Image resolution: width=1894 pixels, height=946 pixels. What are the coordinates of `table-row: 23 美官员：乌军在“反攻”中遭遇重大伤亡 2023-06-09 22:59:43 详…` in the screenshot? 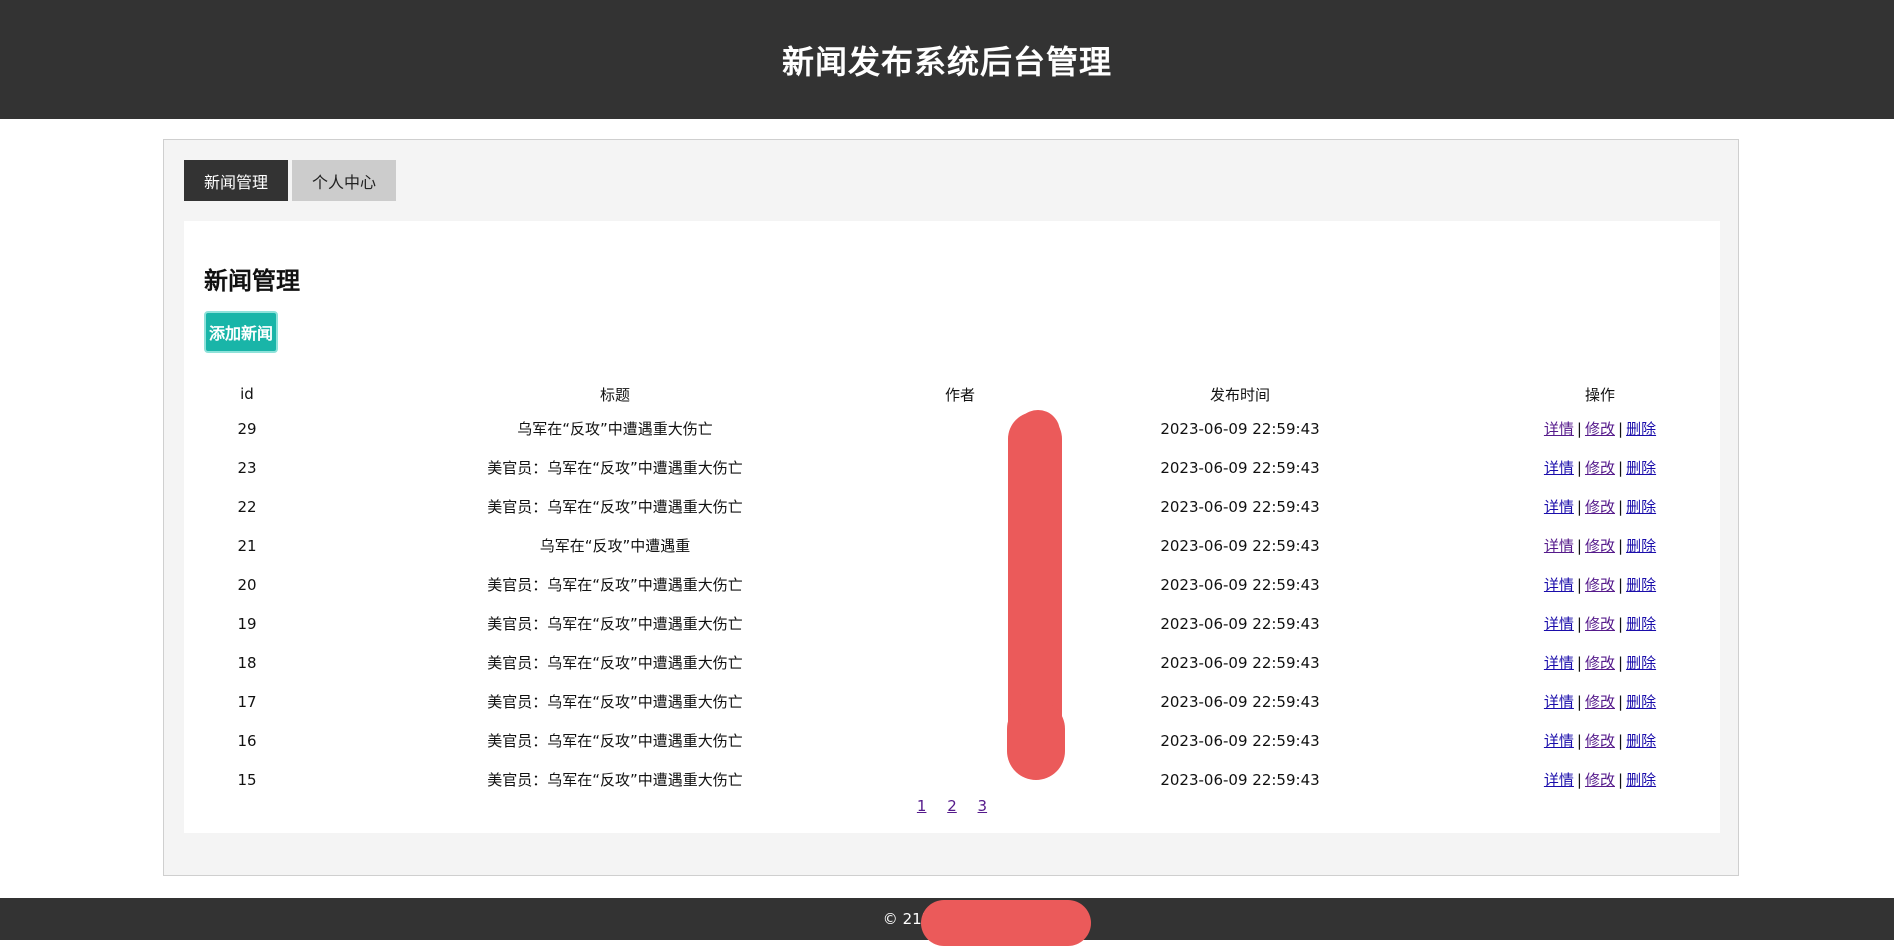 It's located at (952, 467).